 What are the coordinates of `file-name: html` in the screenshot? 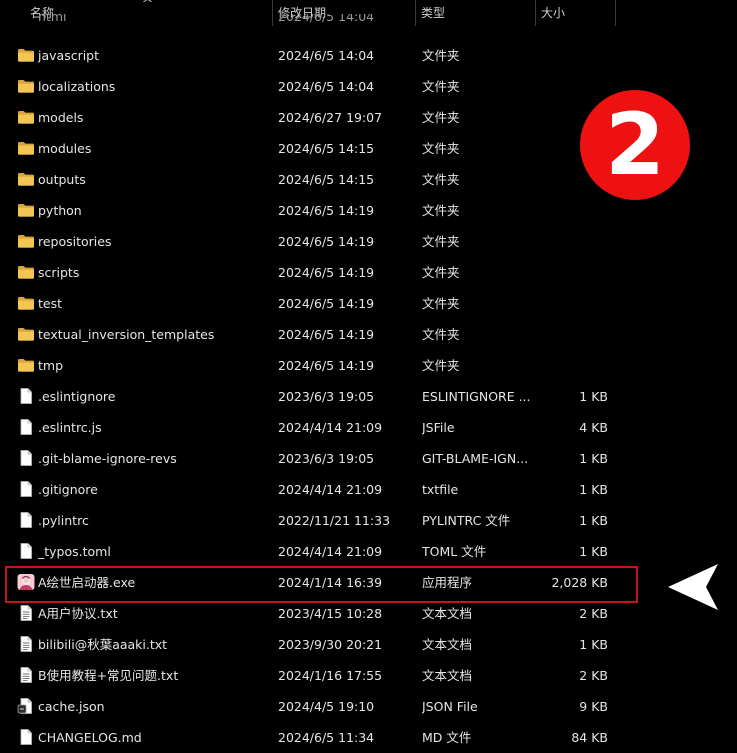 It's located at (52, 19).